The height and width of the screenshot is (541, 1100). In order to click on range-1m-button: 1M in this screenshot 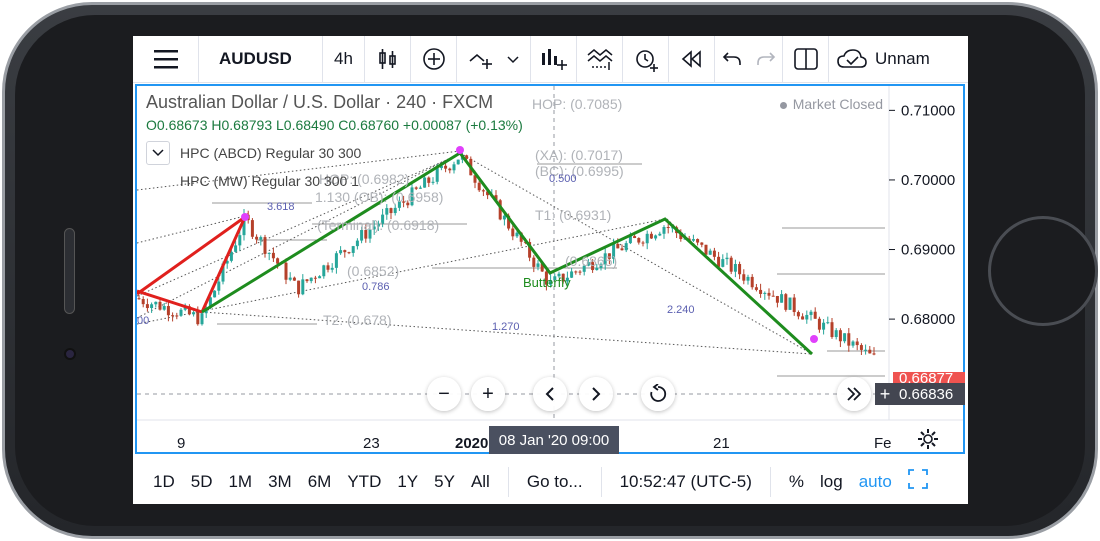, I will do `click(240, 482)`.